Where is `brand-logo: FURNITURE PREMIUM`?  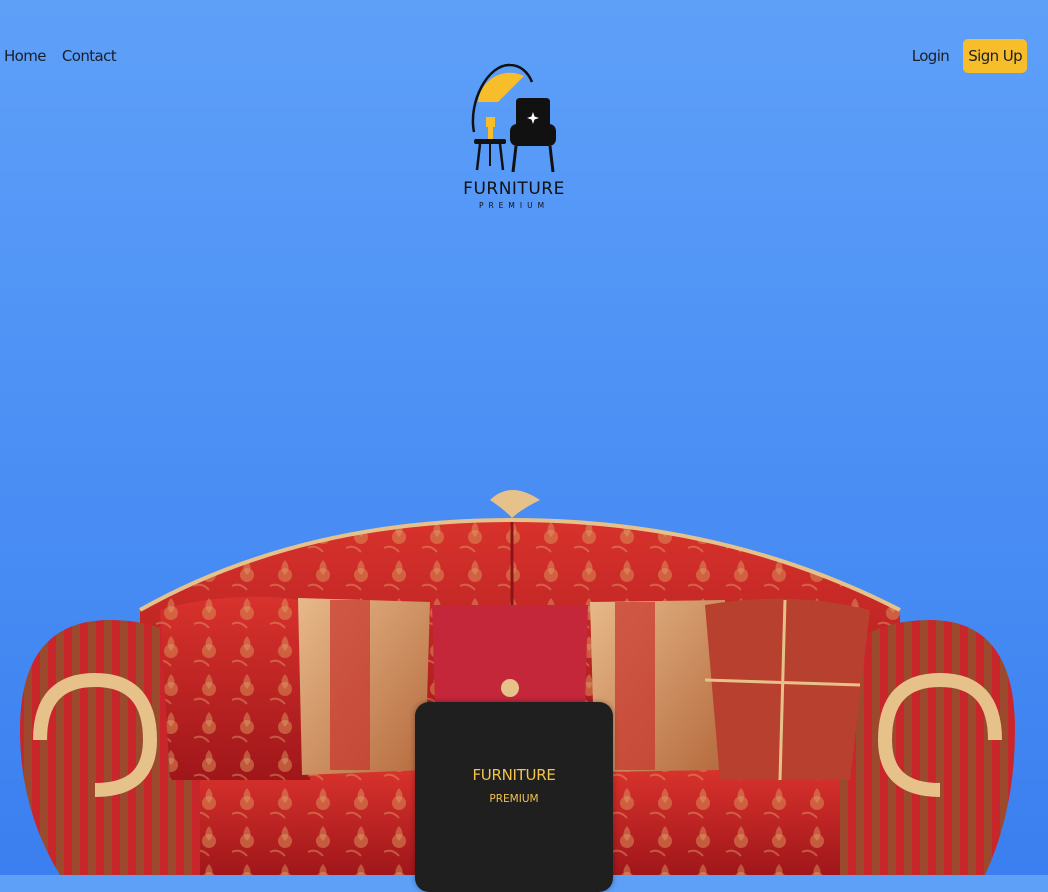 brand-logo: FURNITURE PREMIUM is located at coordinates (514, 138).